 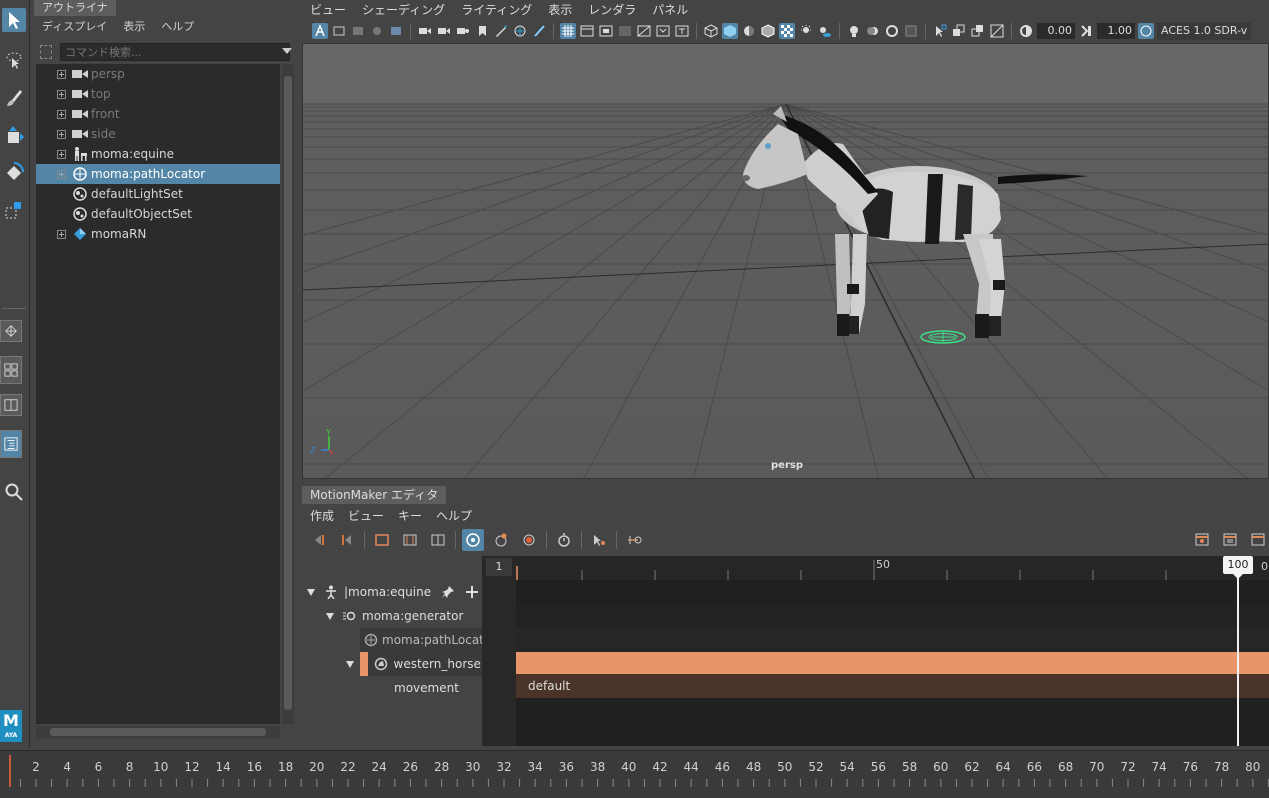 What do you see at coordinates (682, 31) in the screenshot?
I see `safe-title-icon` at bounding box center [682, 31].